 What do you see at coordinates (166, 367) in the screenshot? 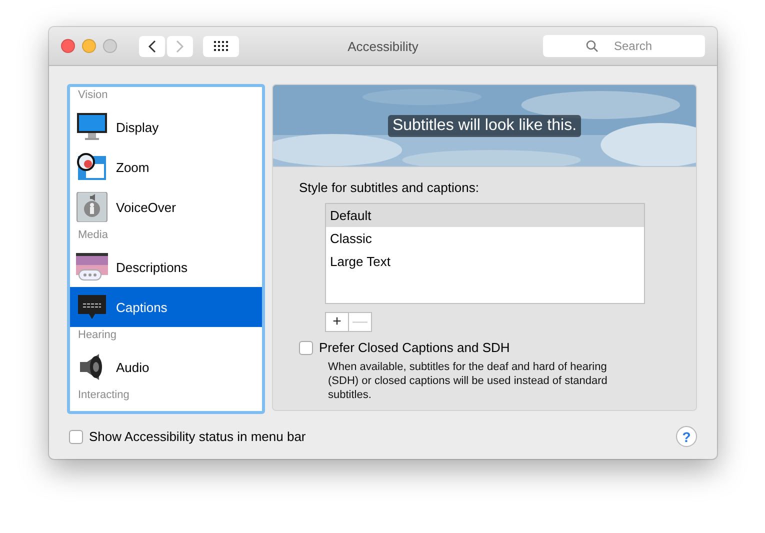
I see `sidebar-item: Audio` at bounding box center [166, 367].